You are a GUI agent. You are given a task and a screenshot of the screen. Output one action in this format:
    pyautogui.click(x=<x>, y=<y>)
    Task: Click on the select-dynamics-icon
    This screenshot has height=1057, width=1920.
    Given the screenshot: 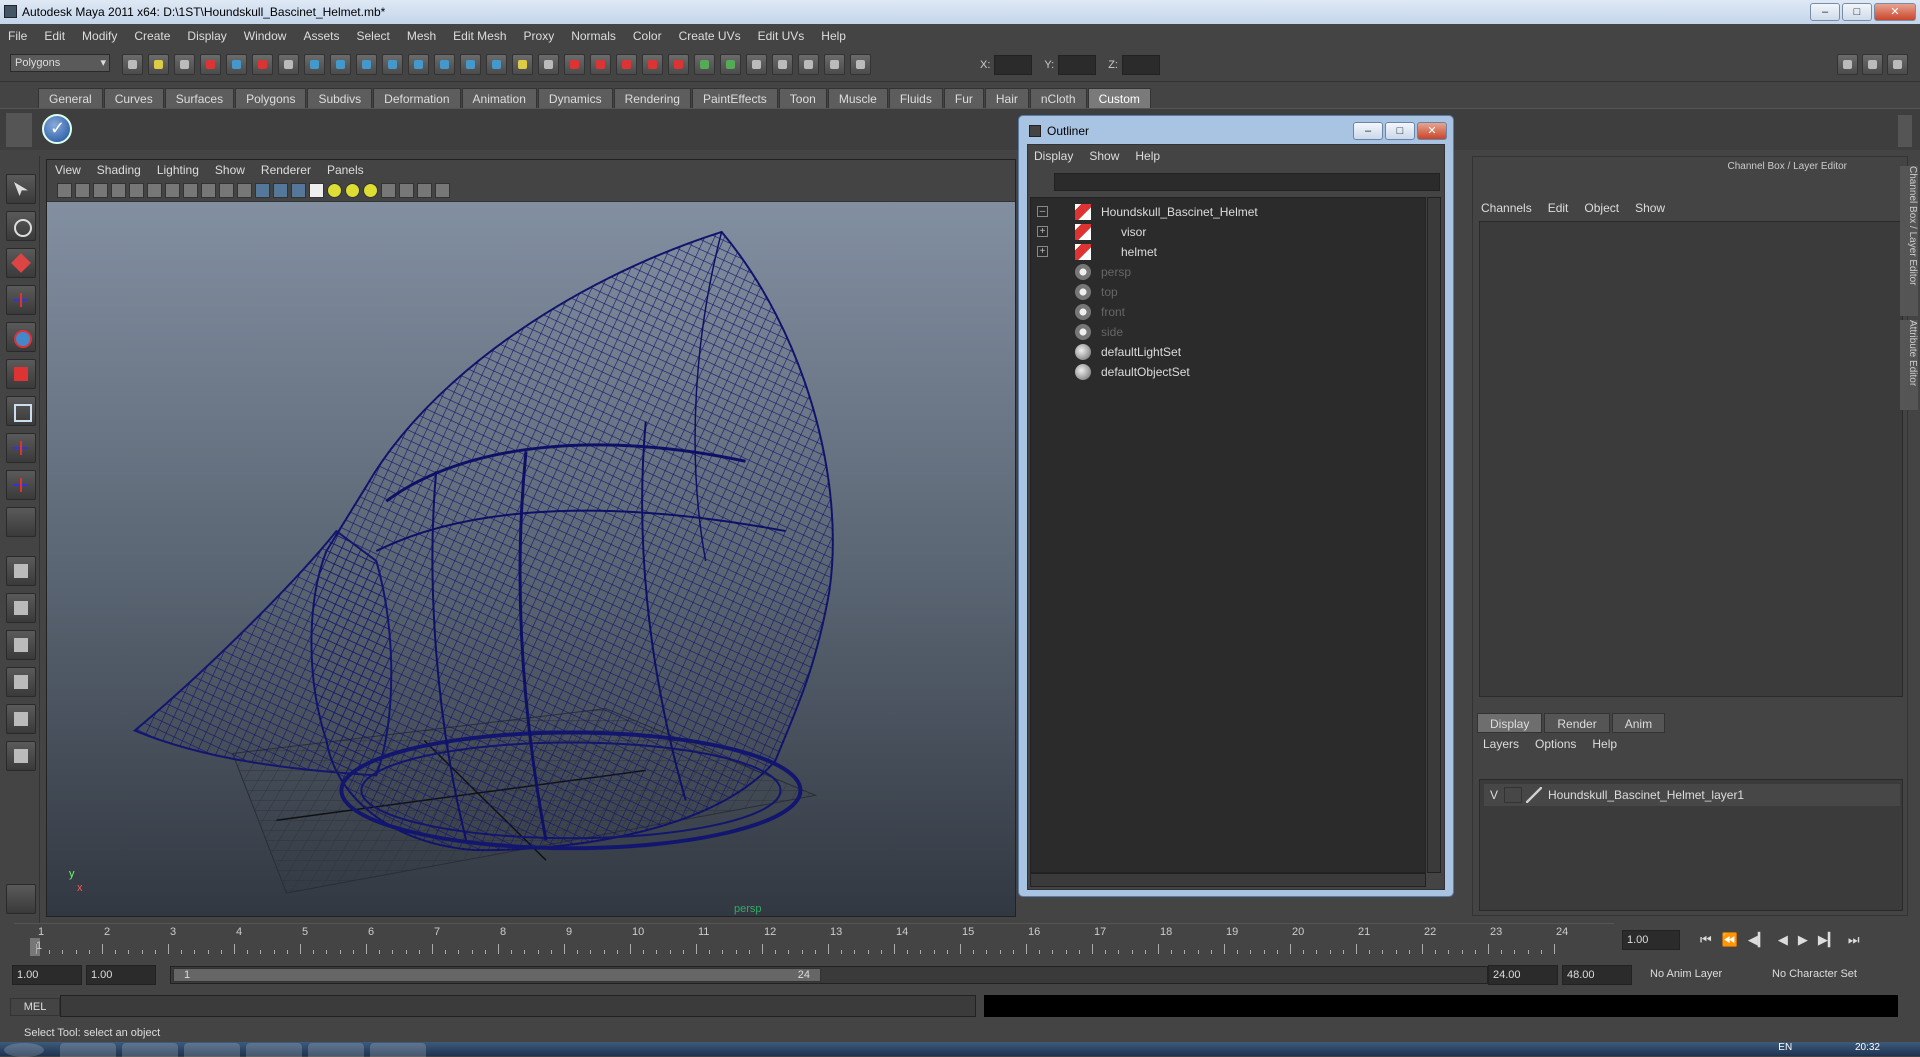 What is the action you would take?
    pyautogui.click(x=444, y=64)
    